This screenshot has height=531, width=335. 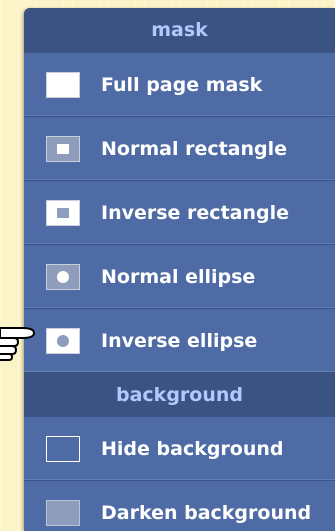 I want to click on full-page-mask-icon, so click(x=63, y=84).